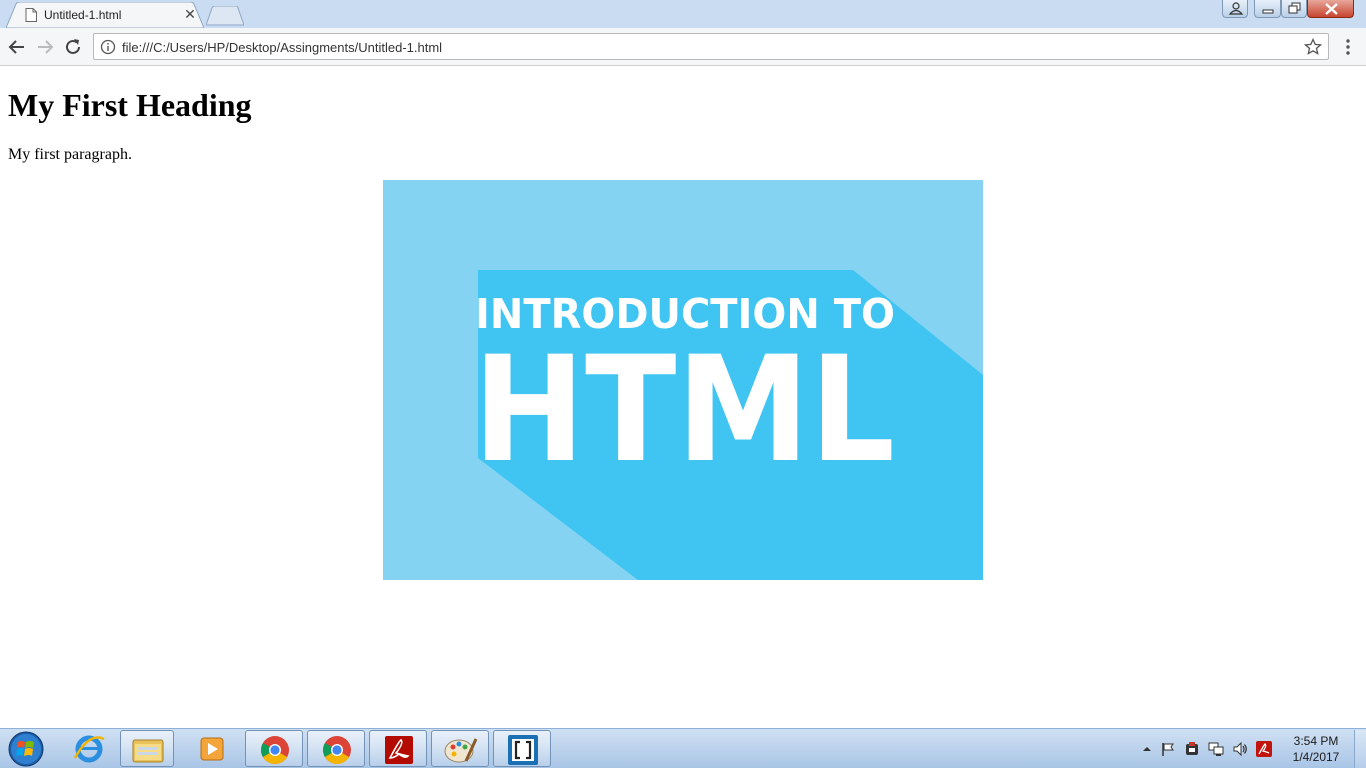 The height and width of the screenshot is (769, 1366). I want to click on acrobat-taskbar-button, so click(398, 748).